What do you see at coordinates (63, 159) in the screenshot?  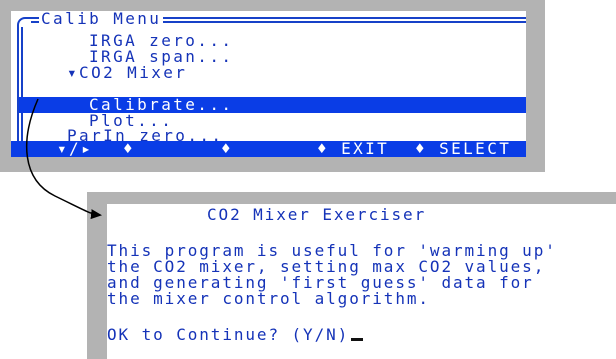 I see `connector-arrow-icon` at bounding box center [63, 159].